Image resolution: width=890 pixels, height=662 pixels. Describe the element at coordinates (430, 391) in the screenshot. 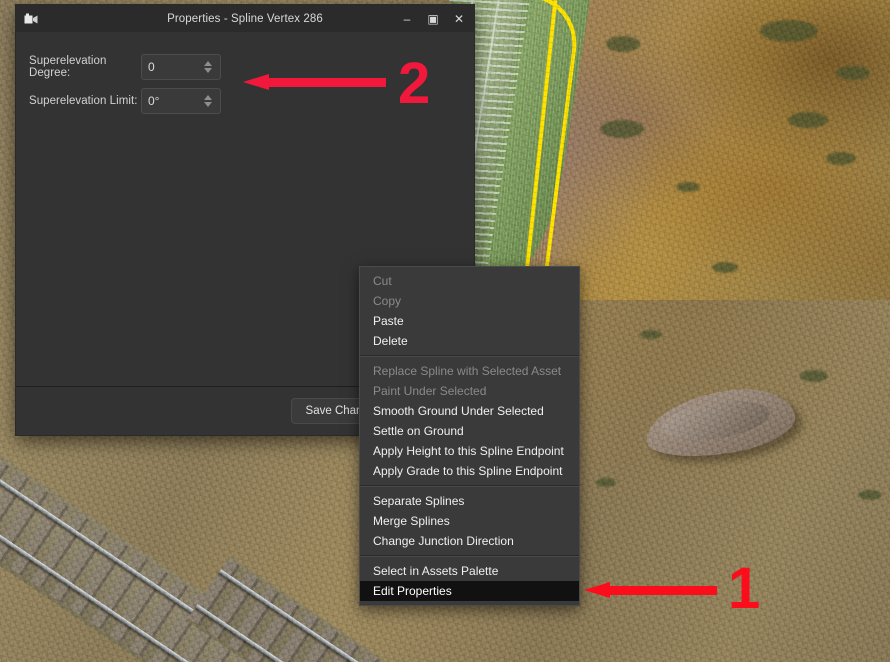

I see `menu-item-paint-under-selected: Paint Under Selected` at that location.